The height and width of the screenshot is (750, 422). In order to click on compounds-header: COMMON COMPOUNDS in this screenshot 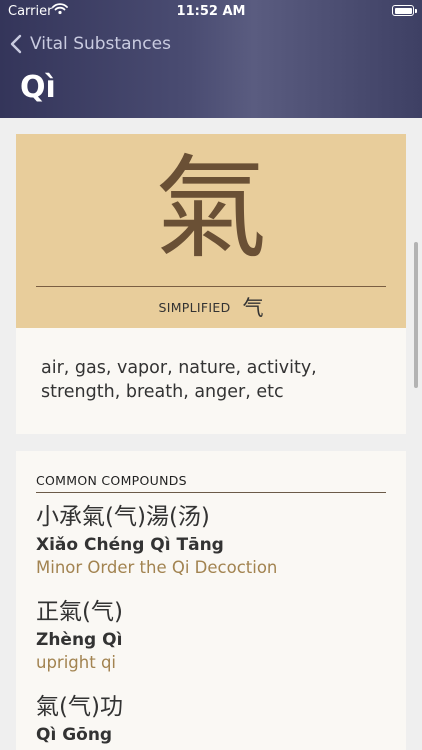, I will do `click(111, 480)`.